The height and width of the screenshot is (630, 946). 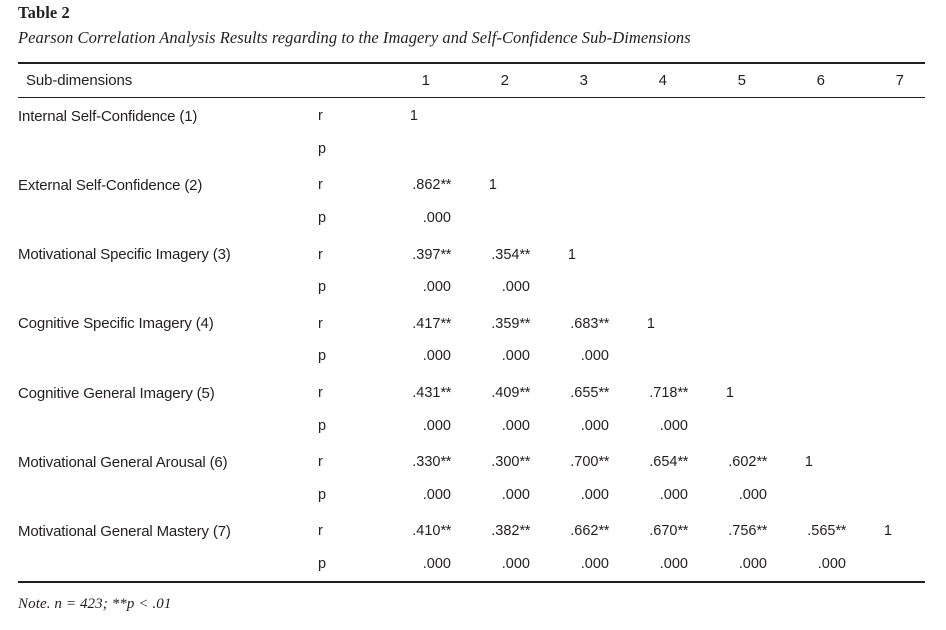 What do you see at coordinates (471, 495) in the screenshot?
I see `table-row: p .000 .000 .000 .000 .000` at bounding box center [471, 495].